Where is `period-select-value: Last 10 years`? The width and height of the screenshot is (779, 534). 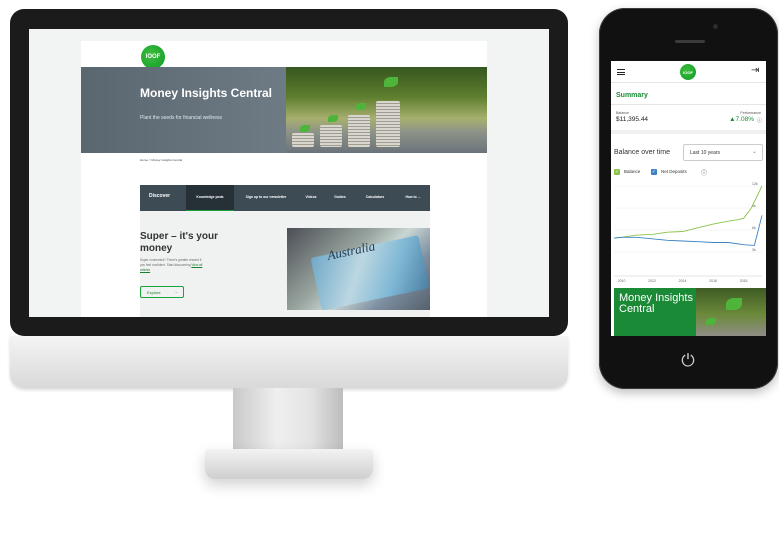
period-select-value: Last 10 years is located at coordinates (705, 153).